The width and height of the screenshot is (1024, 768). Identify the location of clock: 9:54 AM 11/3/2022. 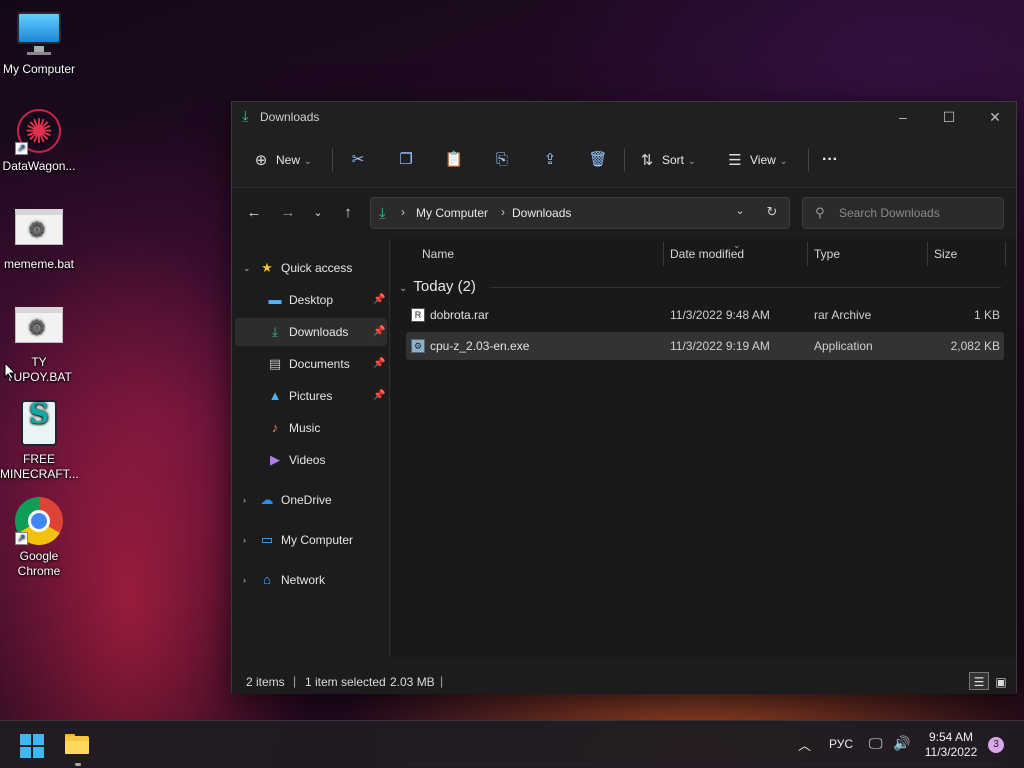
(951, 745).